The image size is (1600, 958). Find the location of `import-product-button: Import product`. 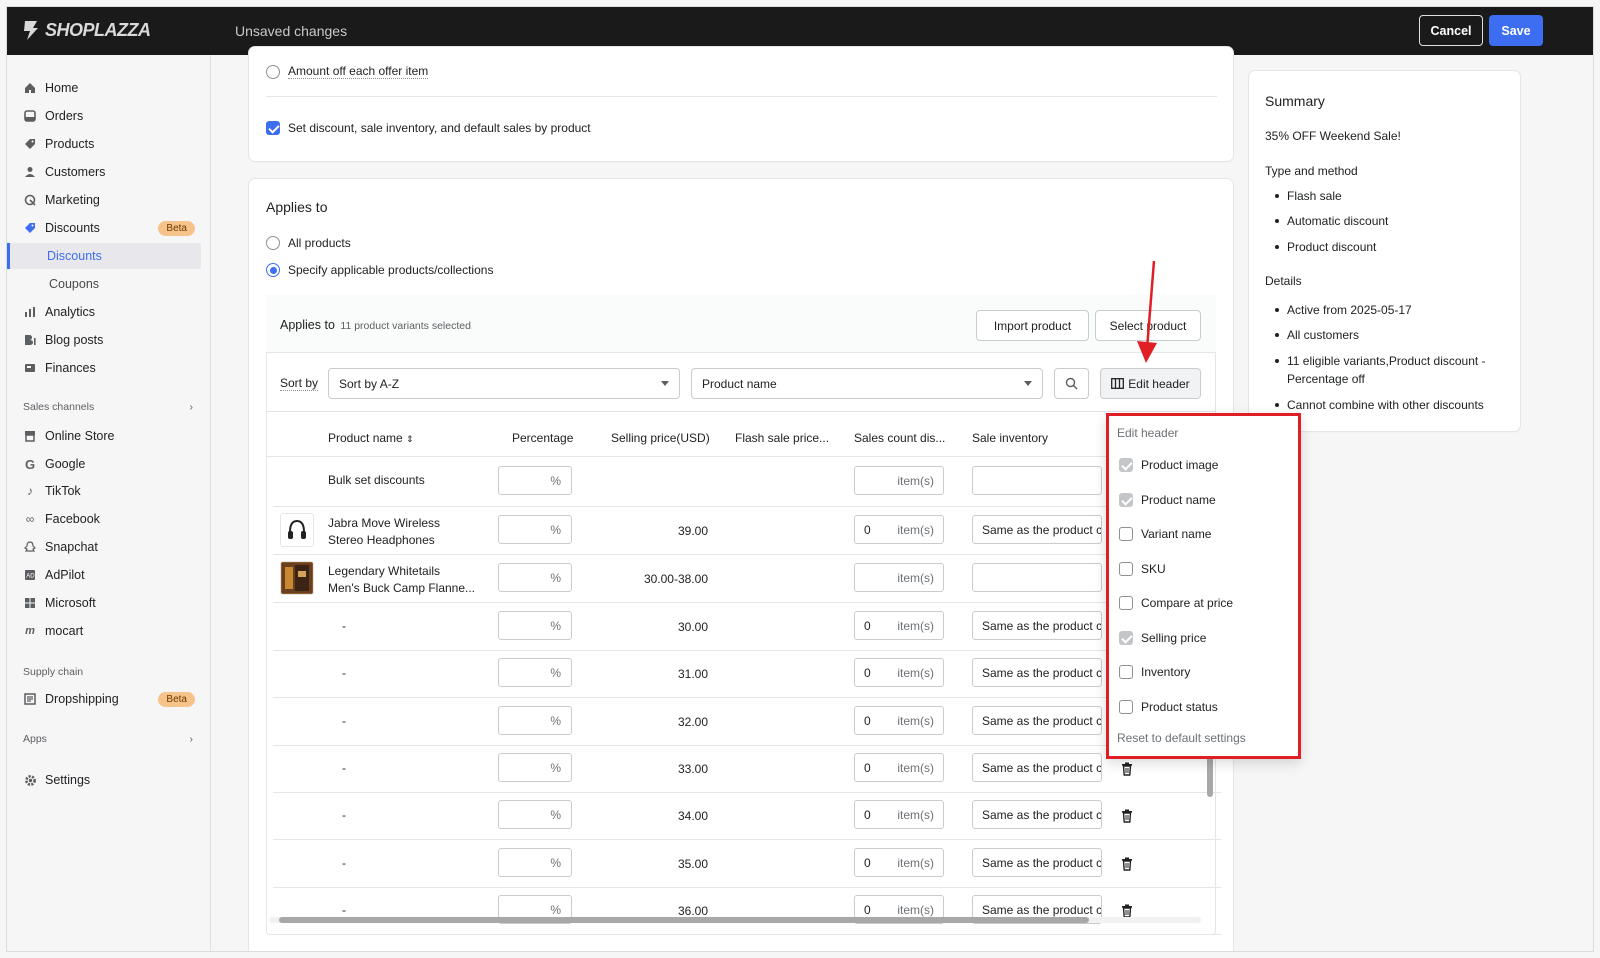

import-product-button: Import product is located at coordinates (1032, 325).